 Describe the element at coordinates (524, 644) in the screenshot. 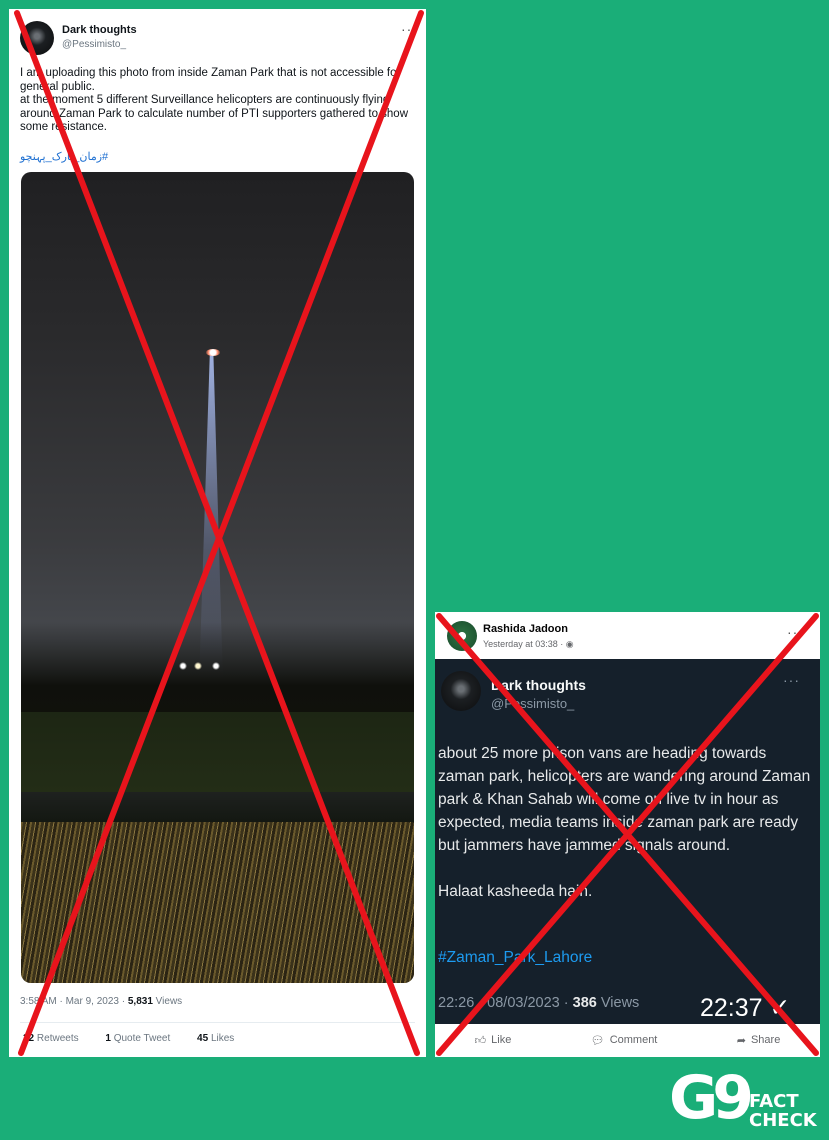

I see `post-timestamp-text: Yesterday at 03:38 ·` at that location.